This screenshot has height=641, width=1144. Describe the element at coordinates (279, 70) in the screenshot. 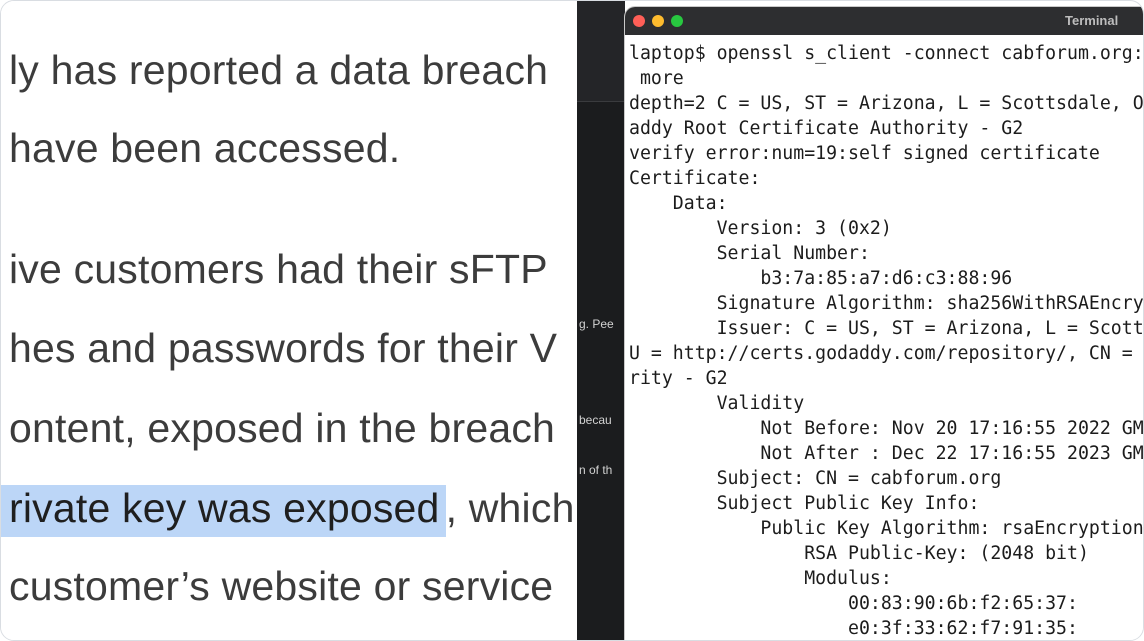

I see `article-line: ly has reported a data breach` at that location.